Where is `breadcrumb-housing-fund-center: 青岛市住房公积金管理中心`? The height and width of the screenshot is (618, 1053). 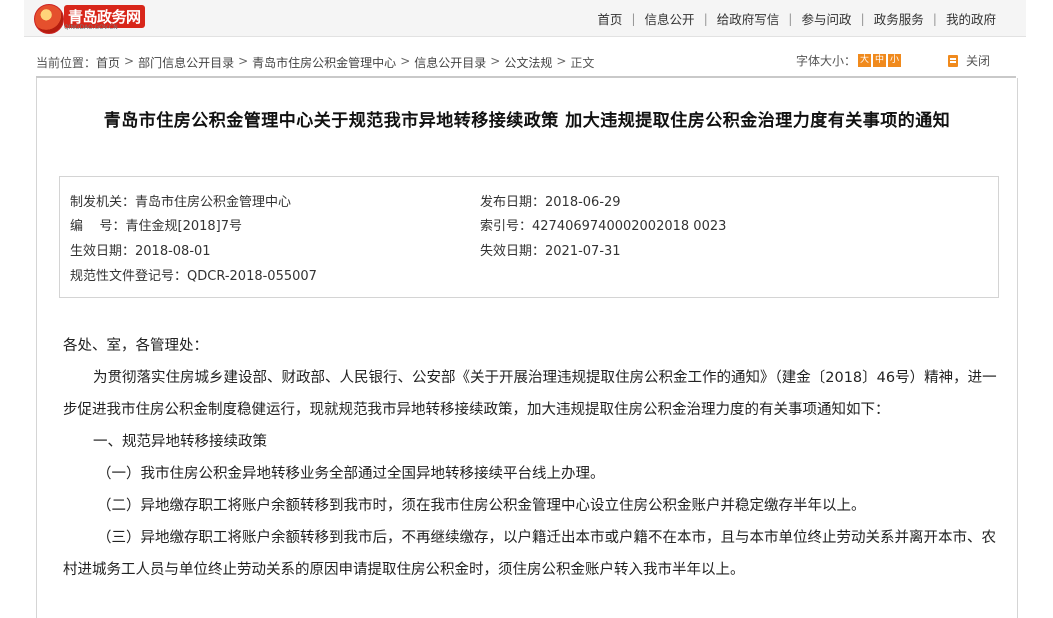 breadcrumb-housing-fund-center: 青岛市住房公积金管理中心 is located at coordinates (324, 62).